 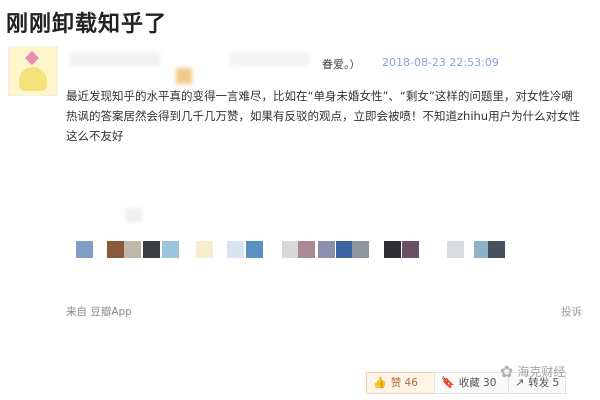 What do you see at coordinates (380, 382) in the screenshot?
I see `thumb-up-icon: 👍` at bounding box center [380, 382].